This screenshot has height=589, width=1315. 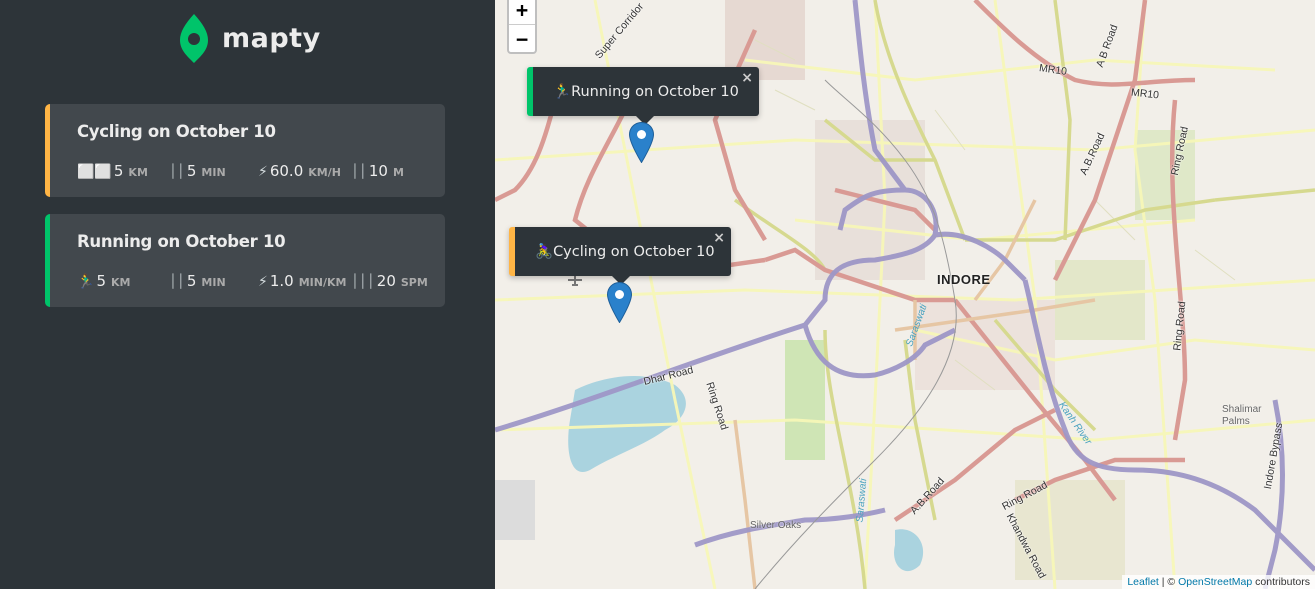 What do you see at coordinates (398, 172) in the screenshot?
I see `elevation-unit: m` at bounding box center [398, 172].